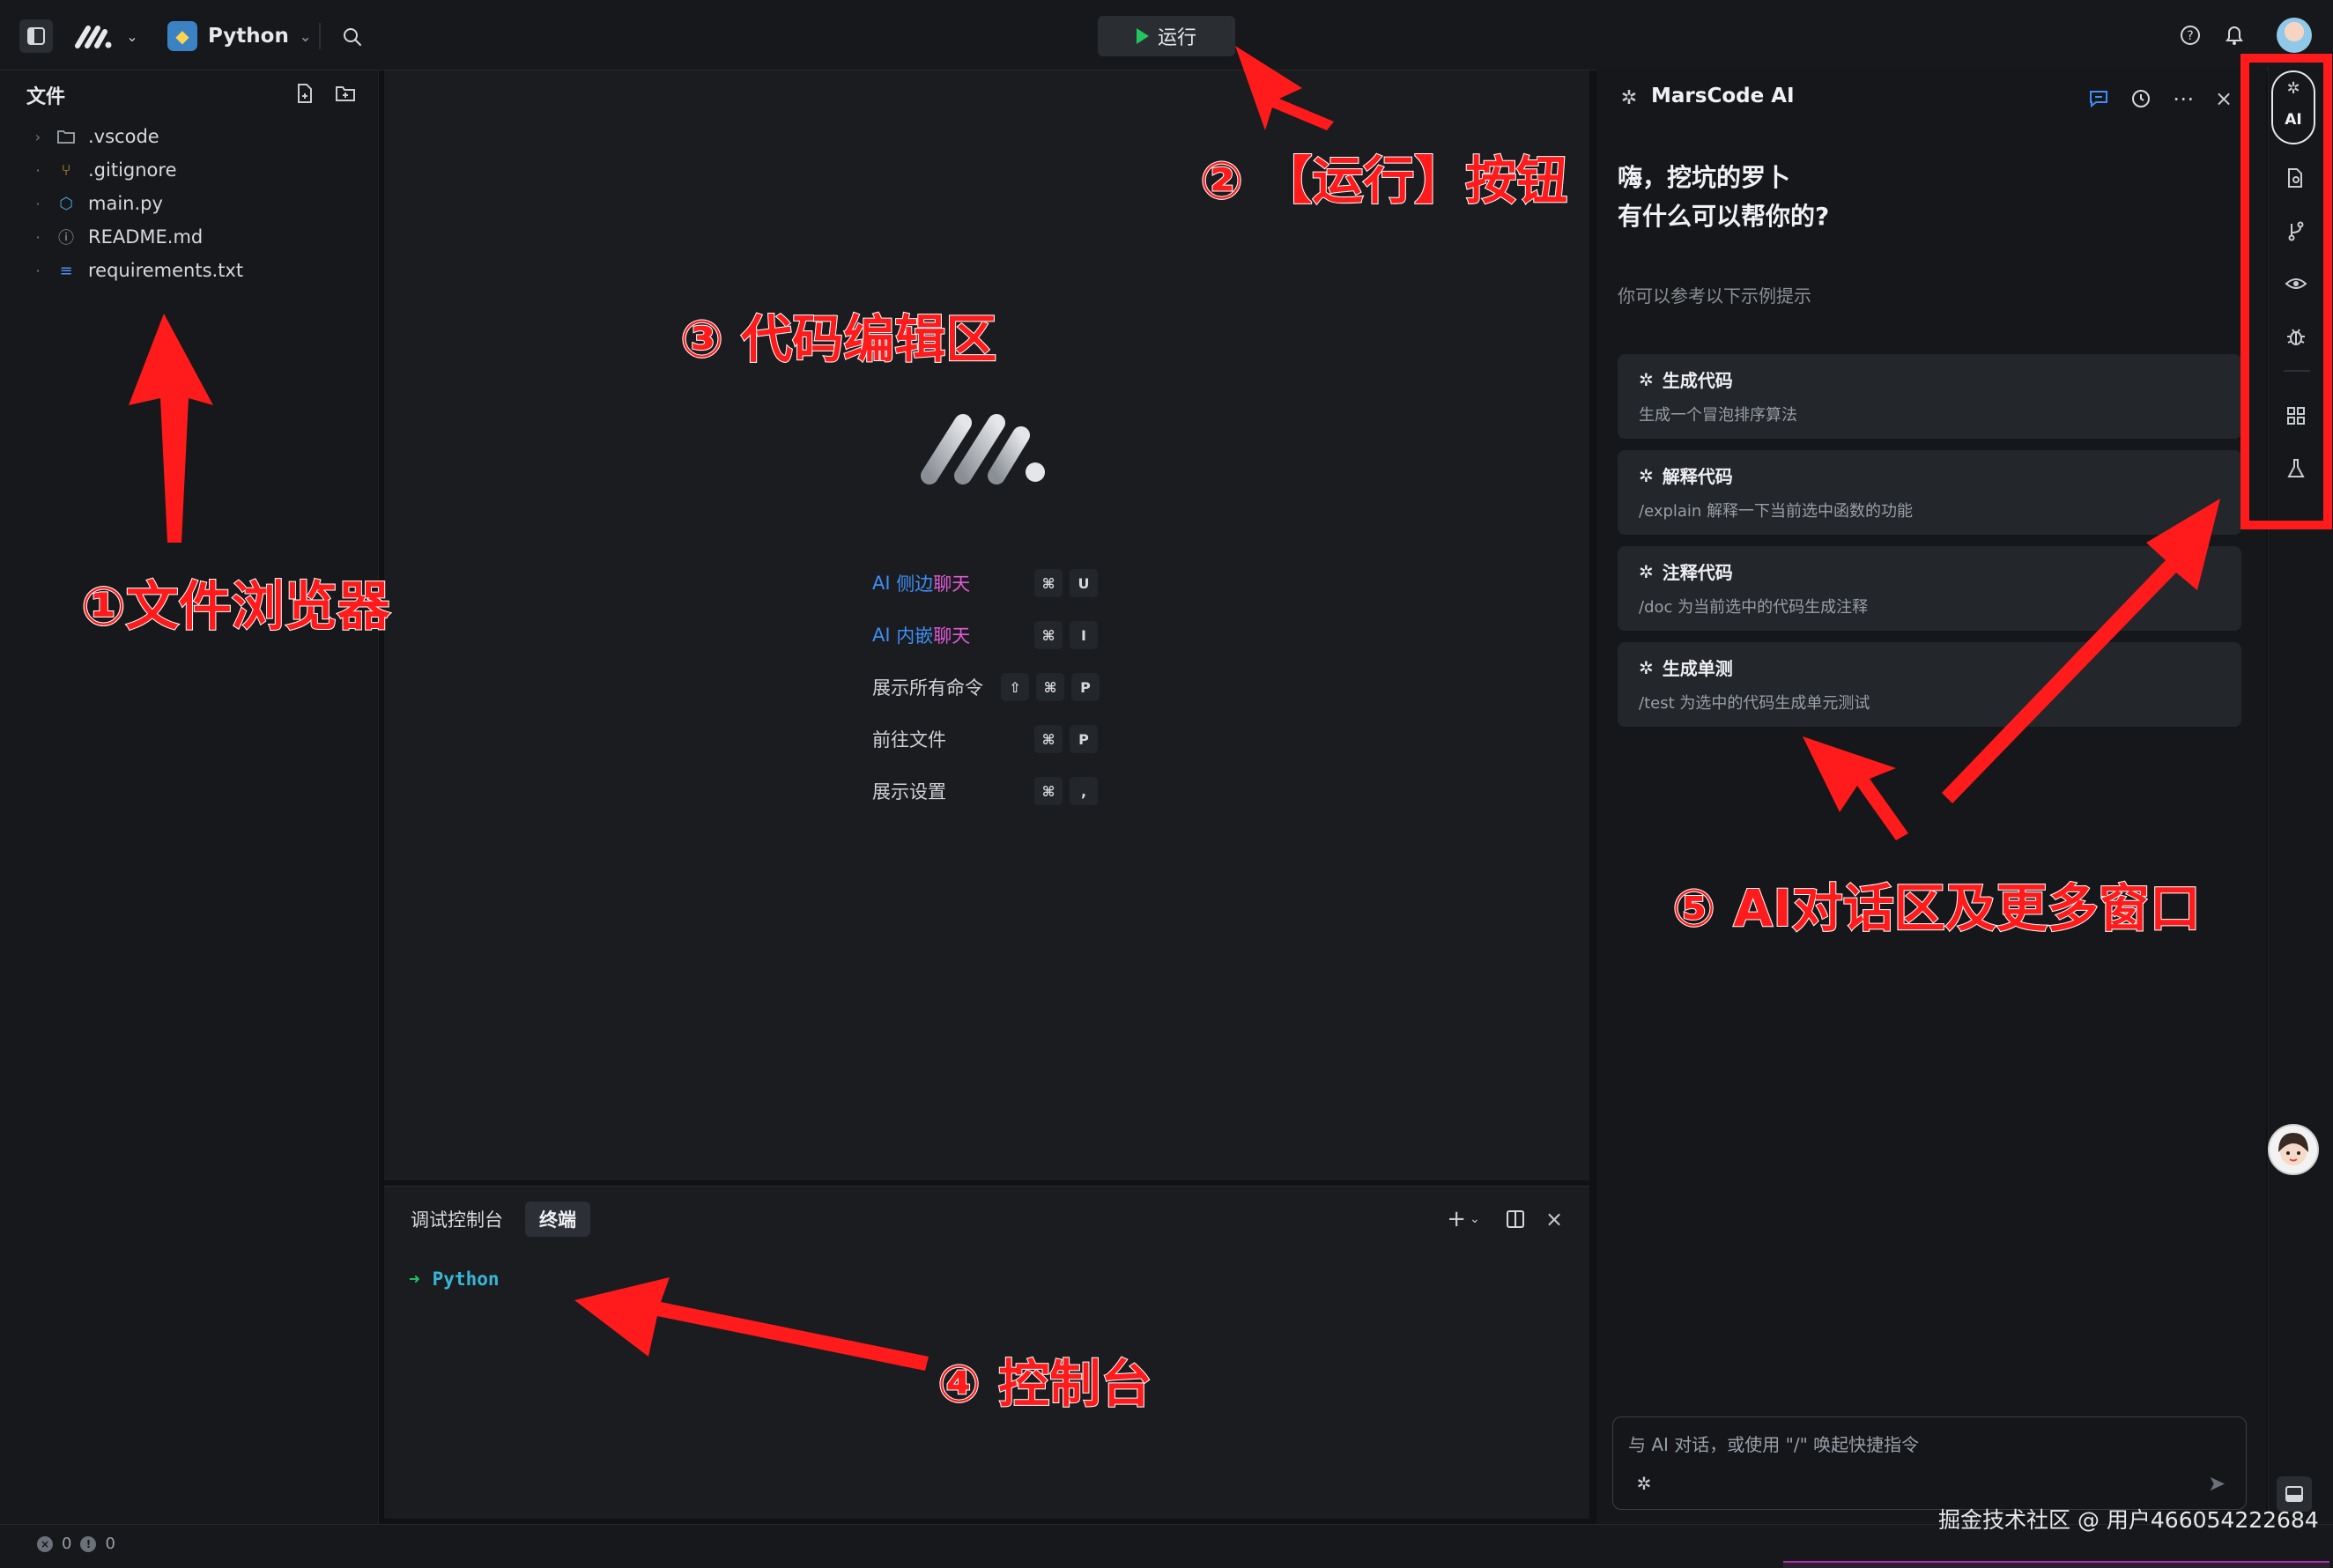  Describe the element at coordinates (1383, 180) in the screenshot. I see `annotation-label-run-button: ② 【运行】按钮` at that location.